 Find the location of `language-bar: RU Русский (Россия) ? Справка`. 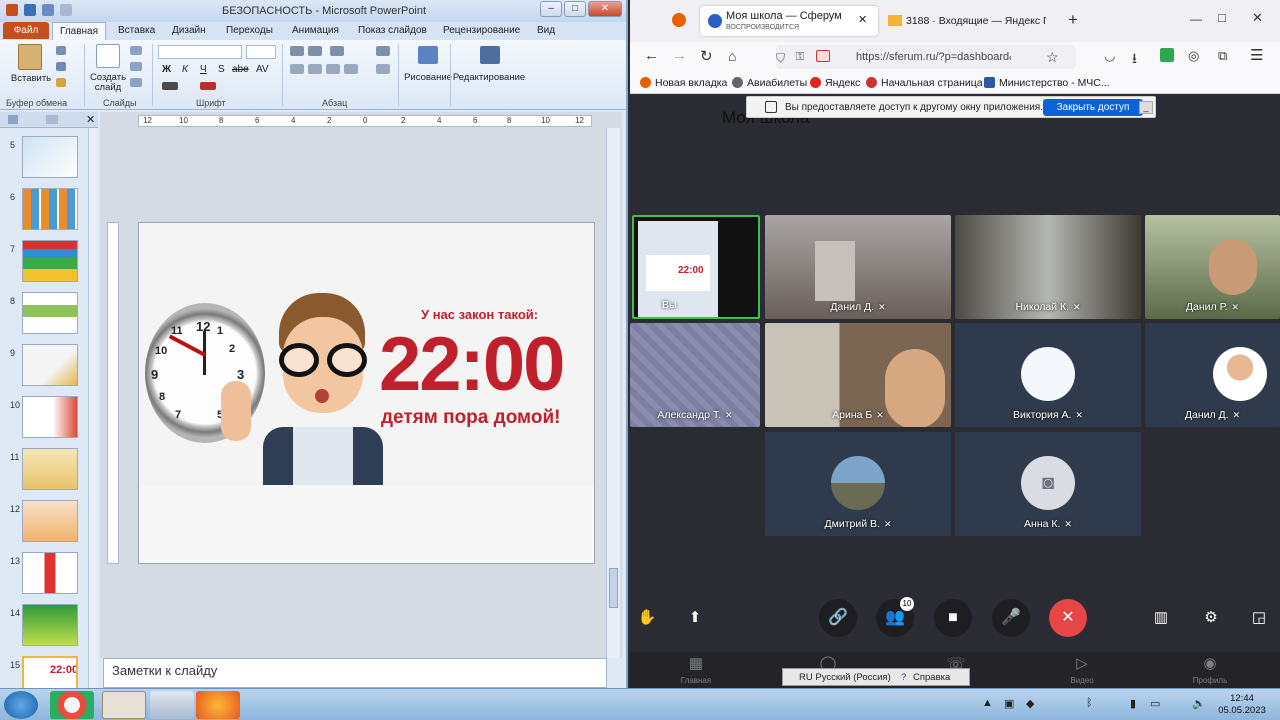

language-bar: RU Русский (Россия) ? Справка is located at coordinates (876, 677).